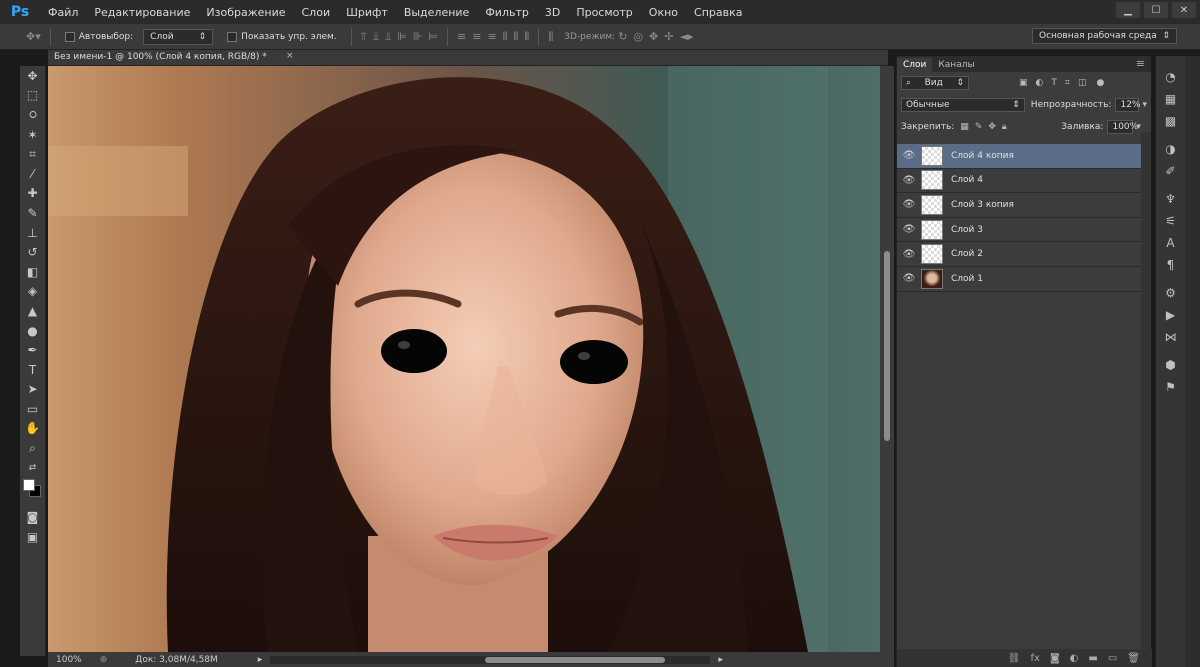 This screenshot has height=667, width=1200. What do you see at coordinates (32, 537) in the screenshot?
I see `screen-mode-icon: ▣` at bounding box center [32, 537].